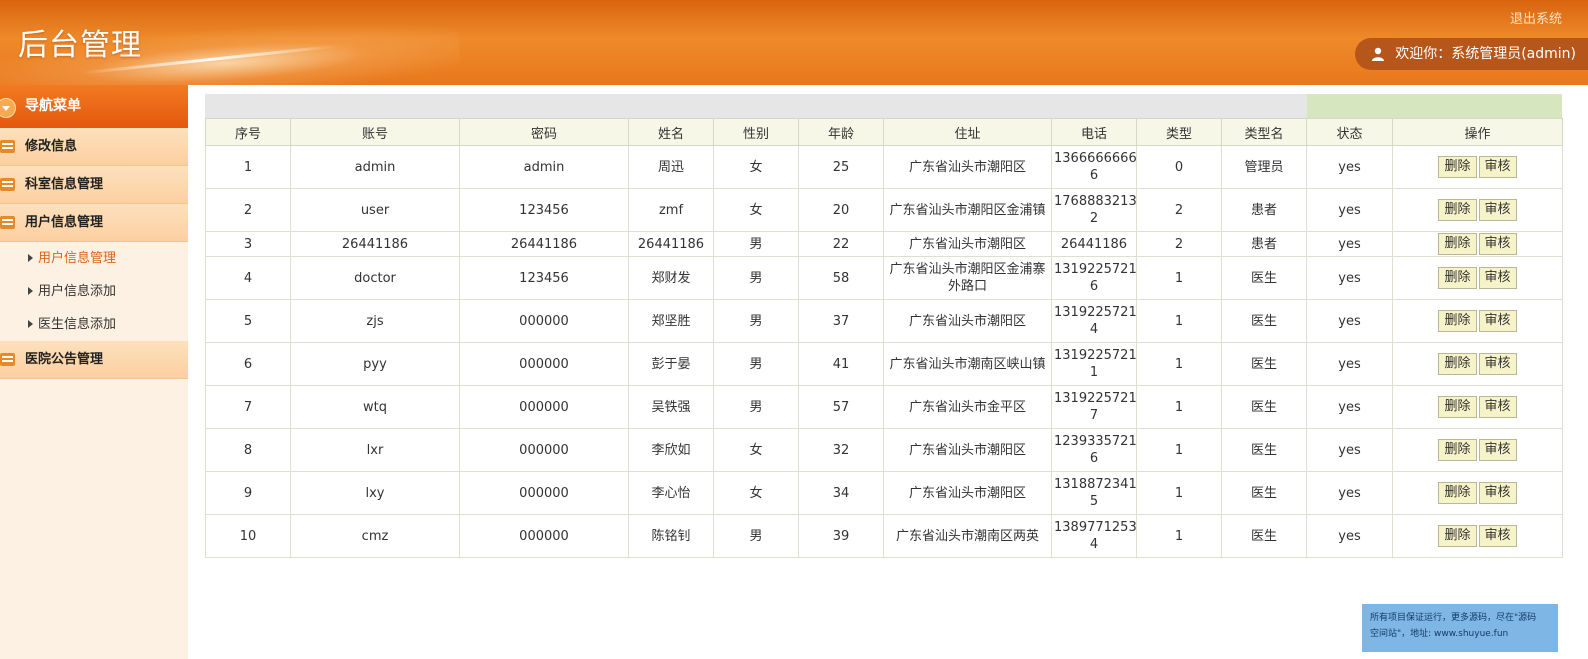  What do you see at coordinates (94, 147) in the screenshot?
I see `sidebar-item-edit-info: 修改信息` at bounding box center [94, 147].